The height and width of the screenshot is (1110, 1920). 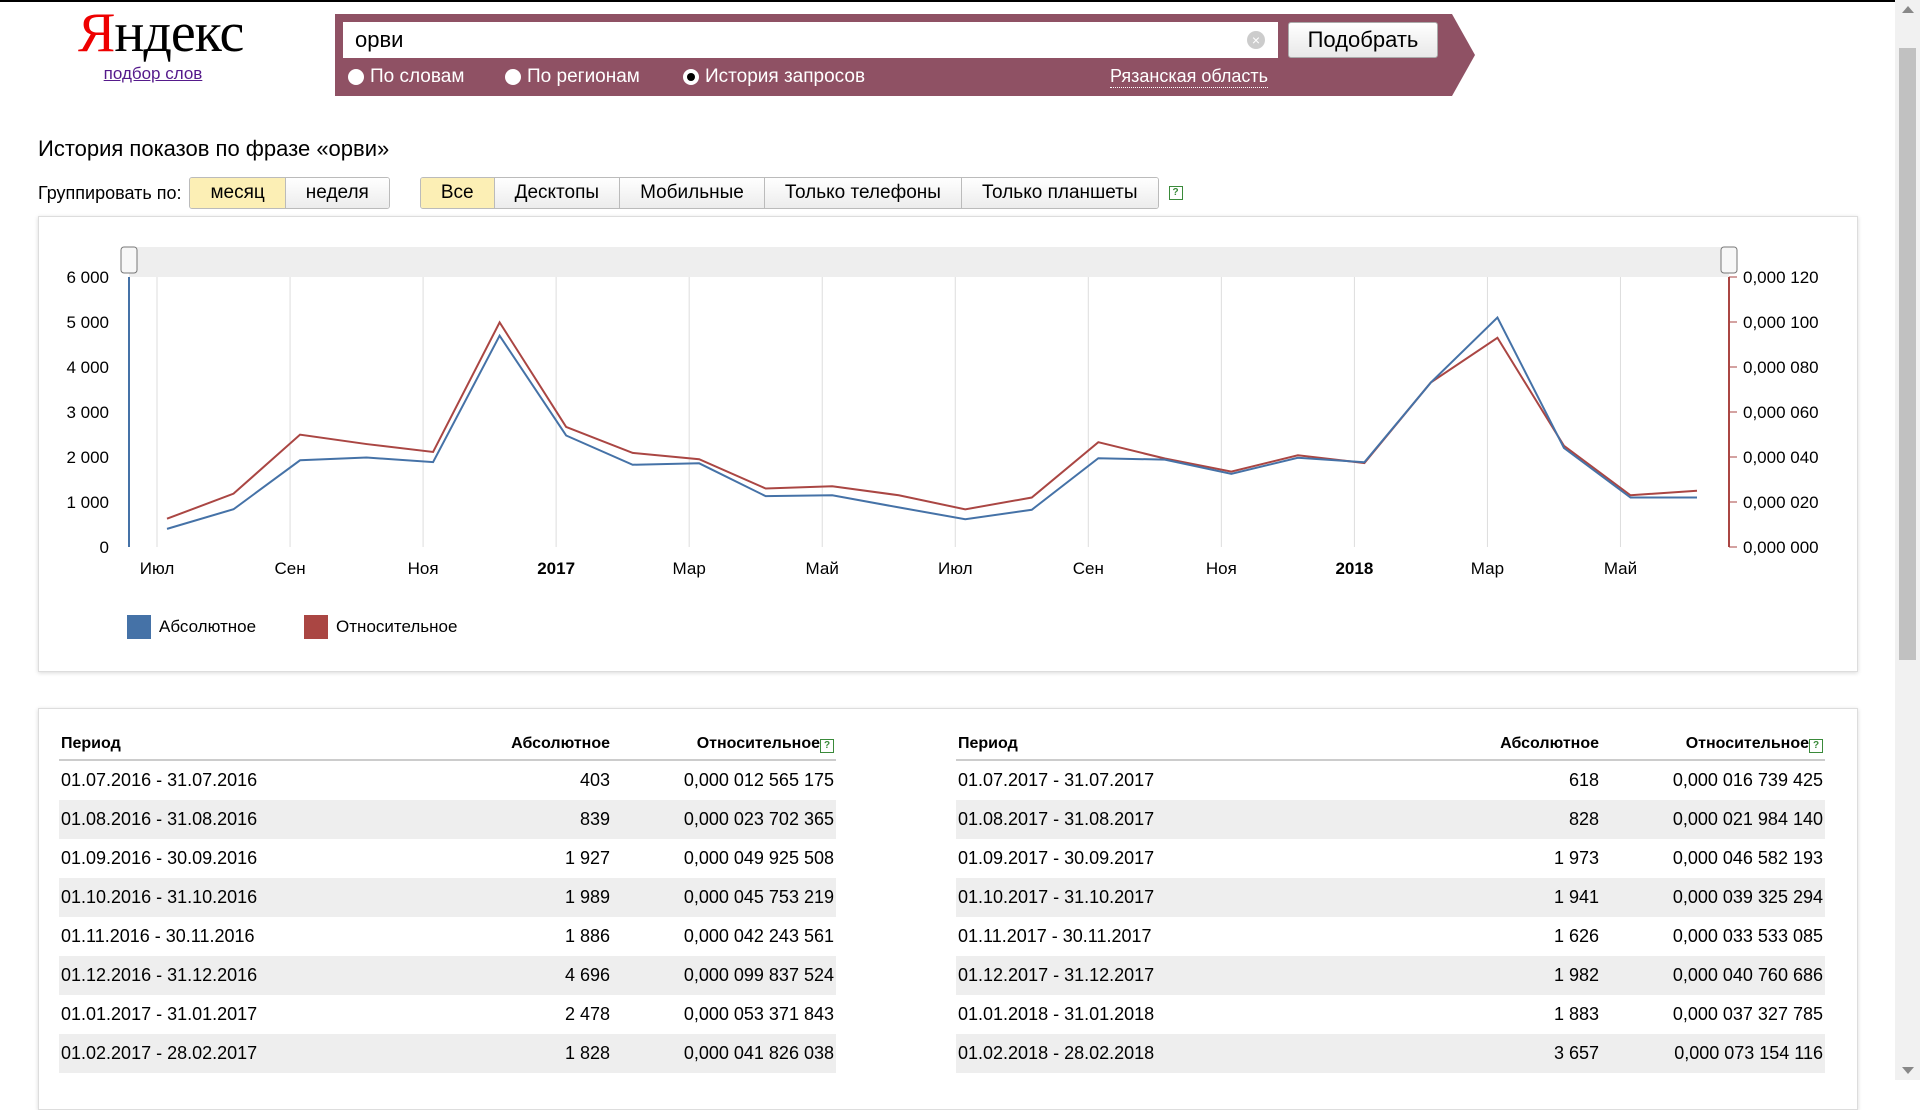 I want to click on period-cell: 01.09.2017 - 30.09.2017, so click(x=1056, y=858).